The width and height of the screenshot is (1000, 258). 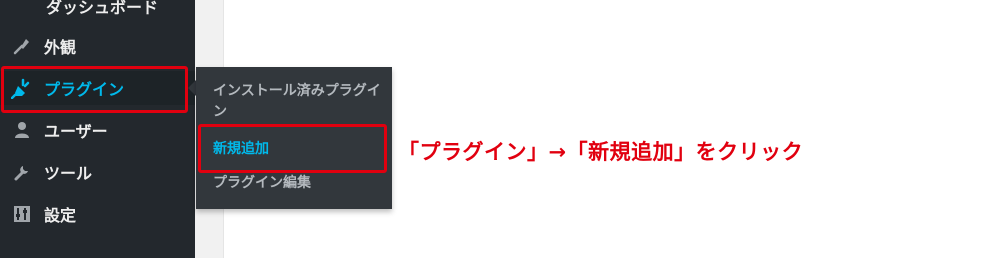 What do you see at coordinates (60, 47) in the screenshot?
I see `sidebar-item-label: 外観` at bounding box center [60, 47].